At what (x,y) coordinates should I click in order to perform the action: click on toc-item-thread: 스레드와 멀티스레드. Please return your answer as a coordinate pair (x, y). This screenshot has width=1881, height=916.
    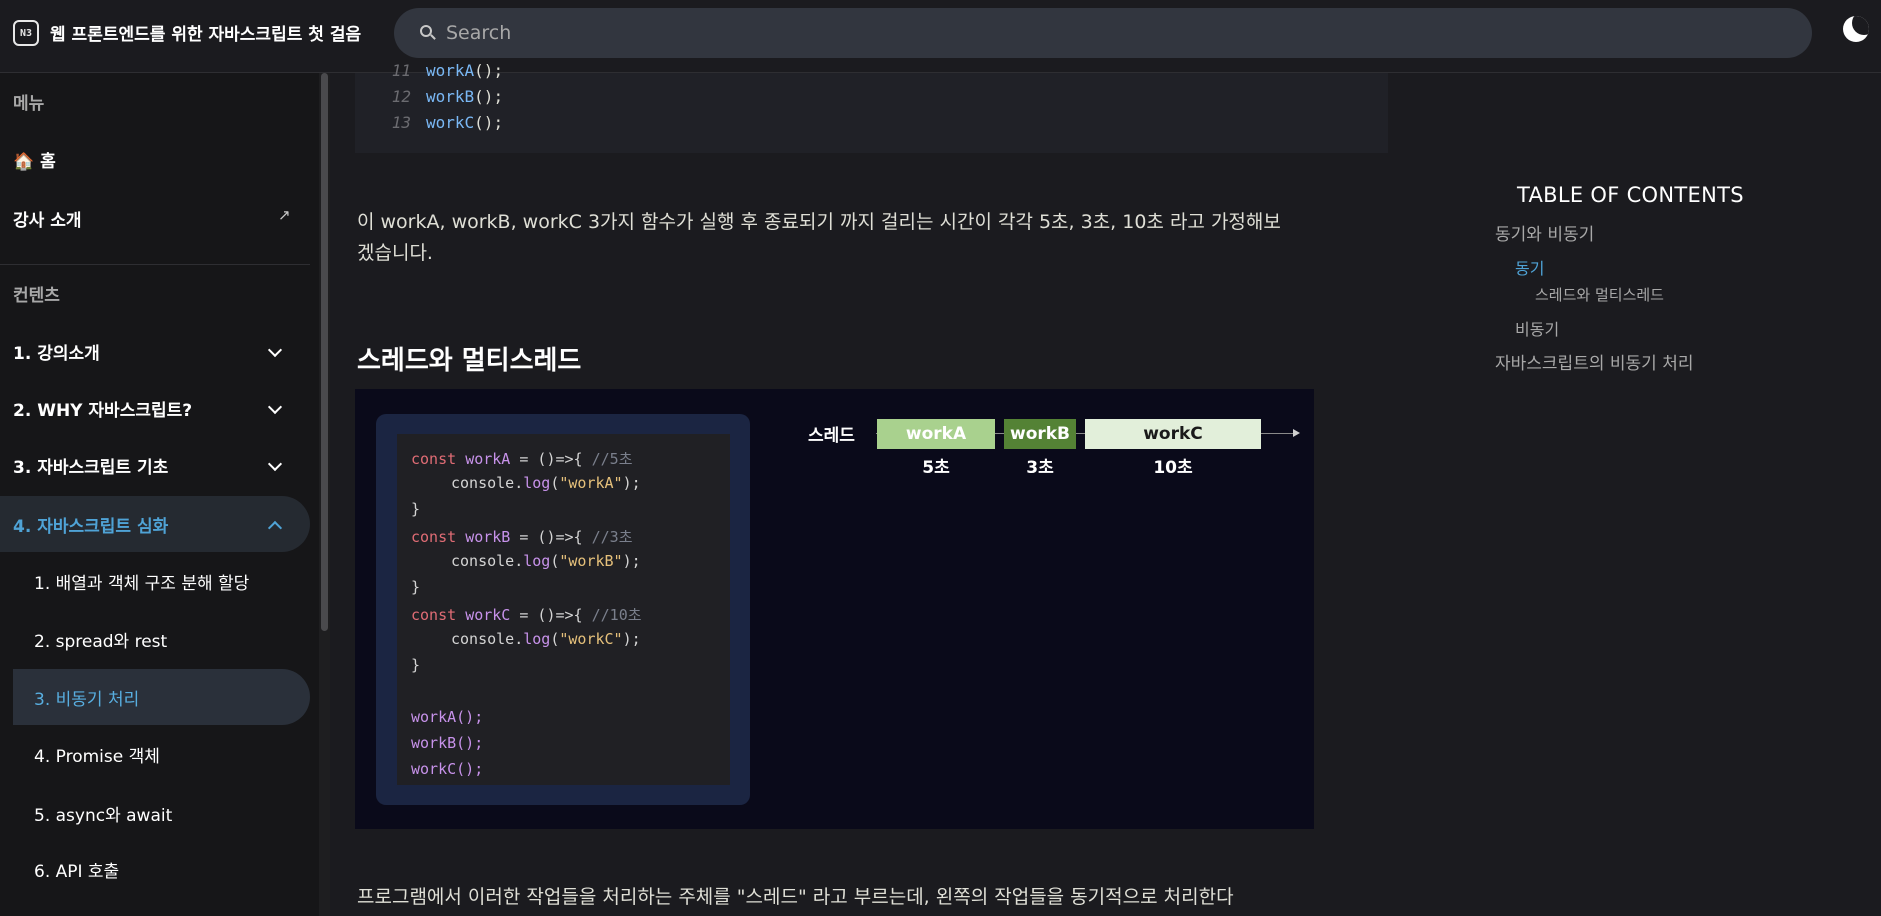
    Looking at the image, I should click on (1599, 294).